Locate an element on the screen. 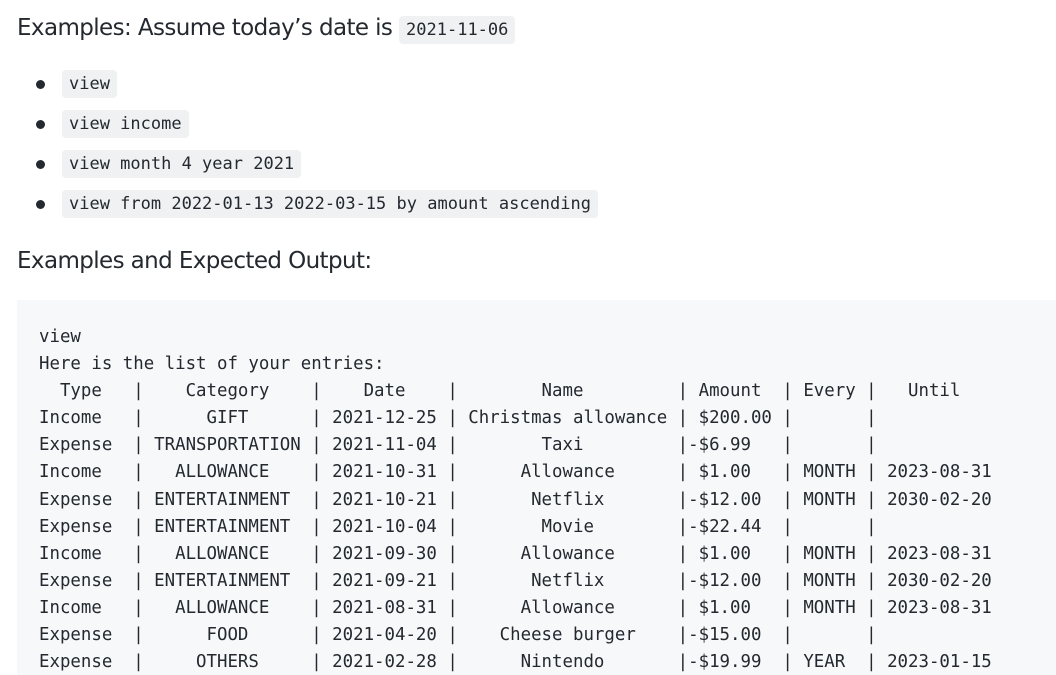 The width and height of the screenshot is (1056, 675). example-command: view is located at coordinates (89, 84).